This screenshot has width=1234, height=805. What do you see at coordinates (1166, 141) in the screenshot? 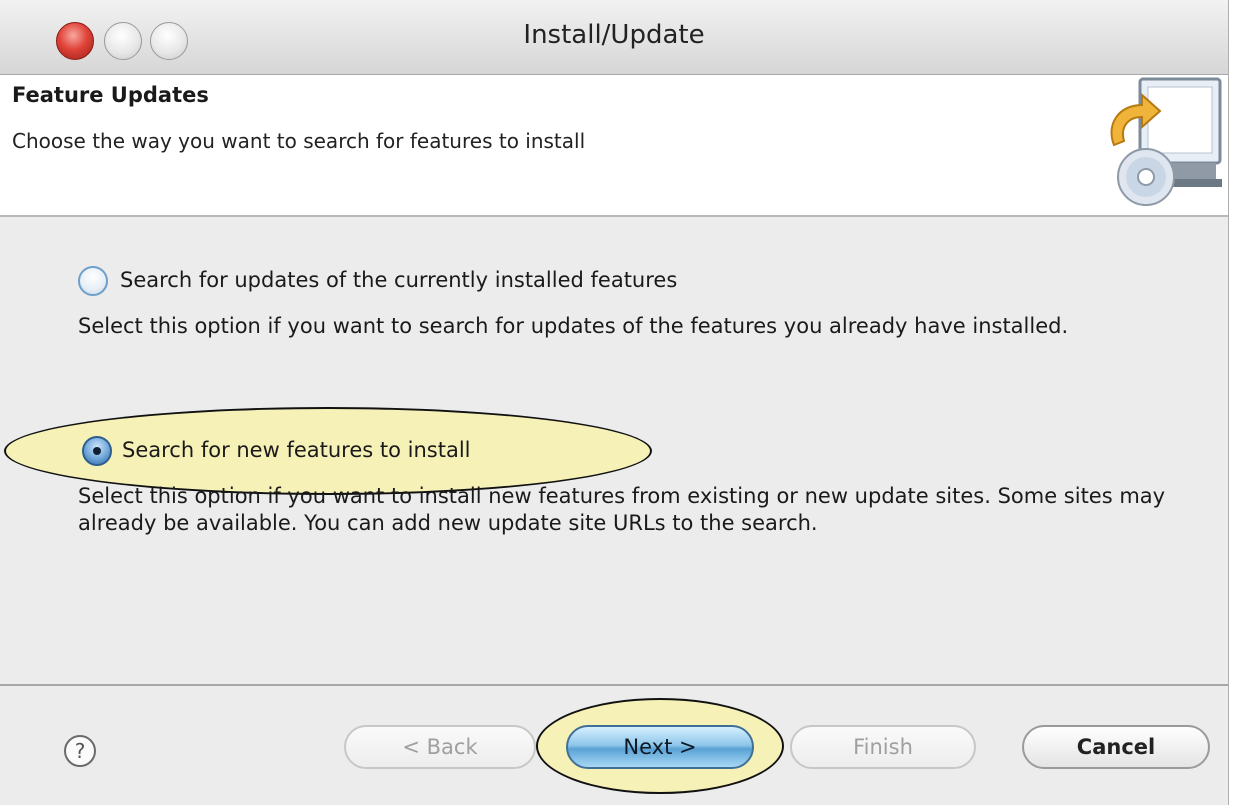
I see `install-update-computer-cd-icon` at bounding box center [1166, 141].